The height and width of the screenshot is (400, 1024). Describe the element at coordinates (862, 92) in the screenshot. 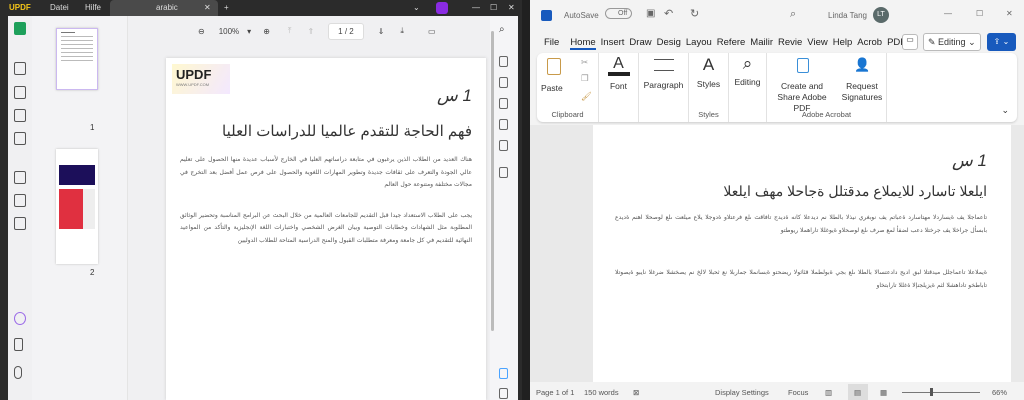

I see `request-signatures-button: Request Signatures` at that location.